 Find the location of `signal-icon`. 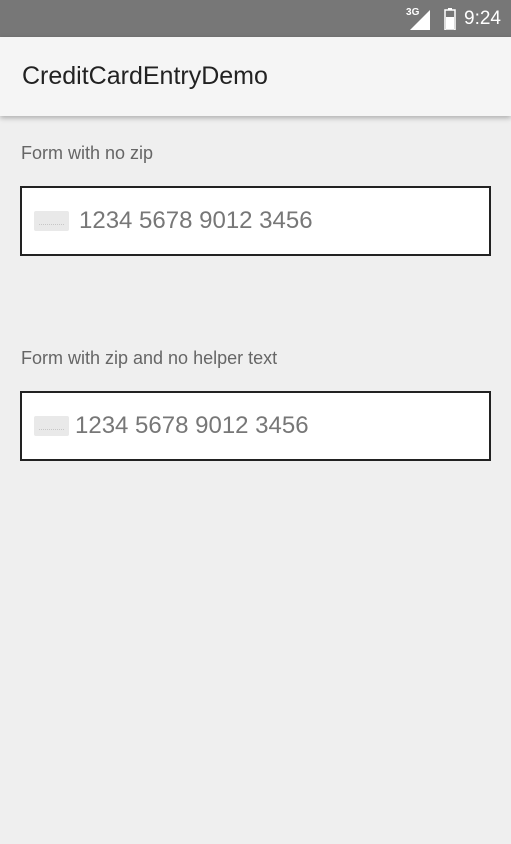

signal-icon is located at coordinates (420, 19).